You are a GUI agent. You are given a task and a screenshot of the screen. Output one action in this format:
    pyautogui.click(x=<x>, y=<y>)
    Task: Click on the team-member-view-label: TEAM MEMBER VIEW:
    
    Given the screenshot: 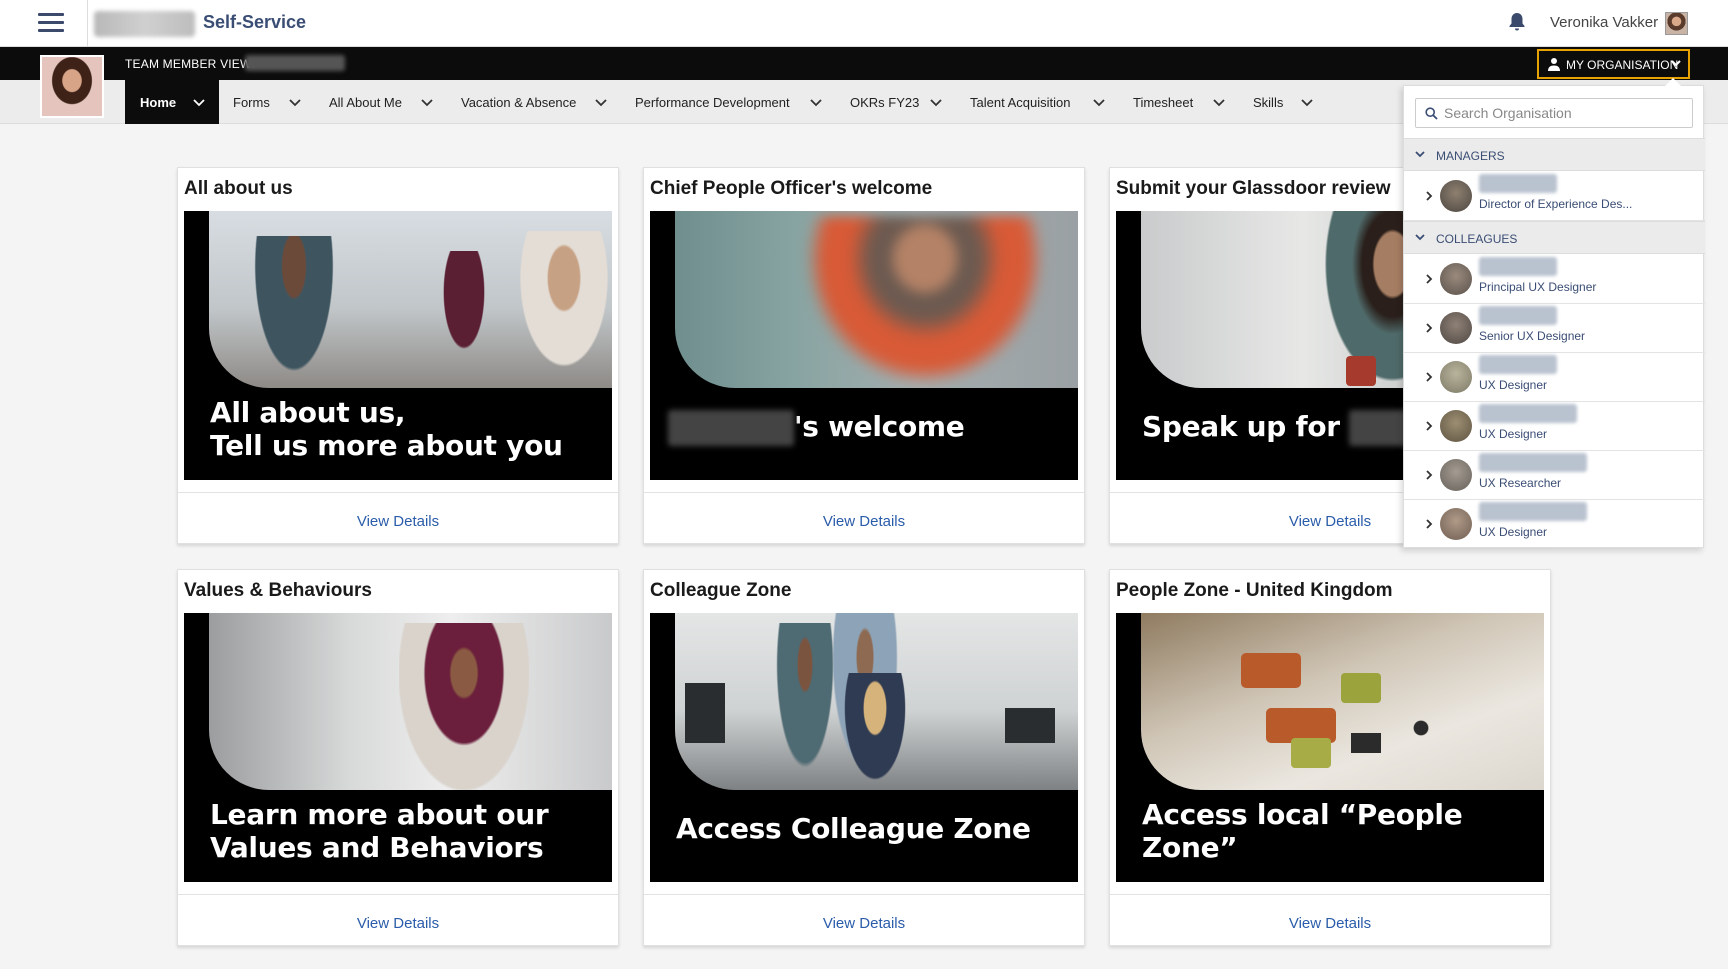 What is the action you would take?
    pyautogui.click(x=190, y=64)
    